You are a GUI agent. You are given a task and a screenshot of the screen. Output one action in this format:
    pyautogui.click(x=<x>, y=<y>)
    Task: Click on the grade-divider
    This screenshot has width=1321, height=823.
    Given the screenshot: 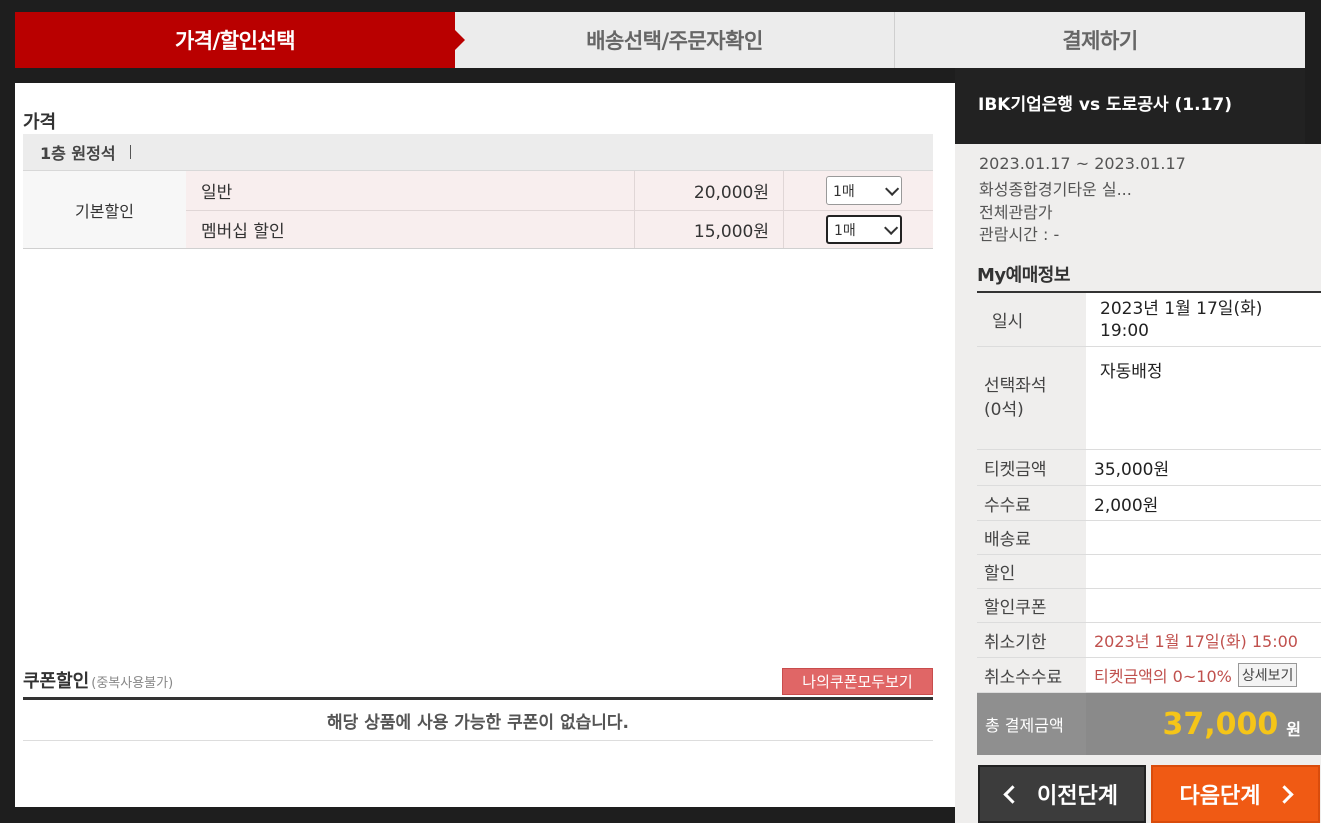 What is the action you would take?
    pyautogui.click(x=130, y=152)
    